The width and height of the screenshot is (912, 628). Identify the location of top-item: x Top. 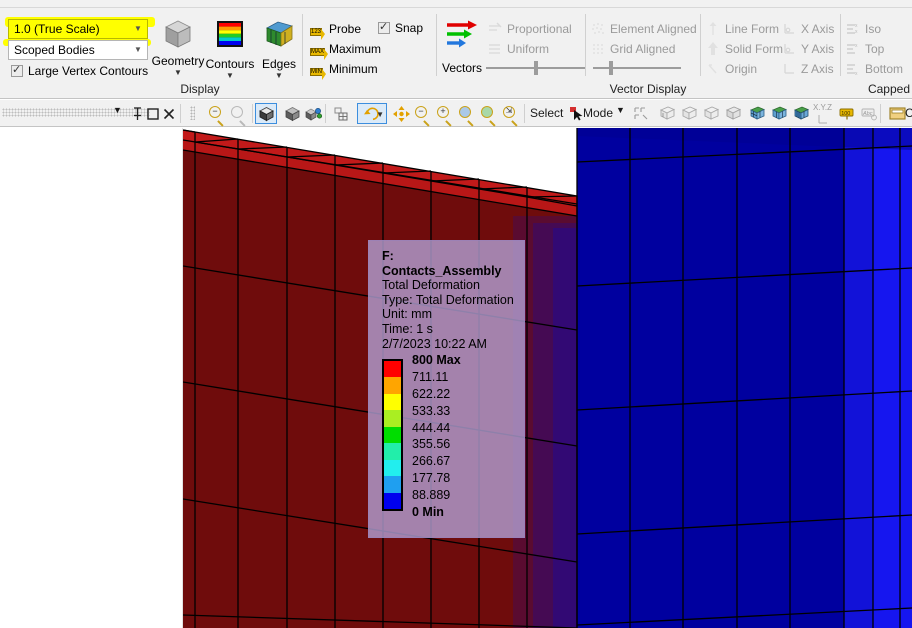
(865, 49).